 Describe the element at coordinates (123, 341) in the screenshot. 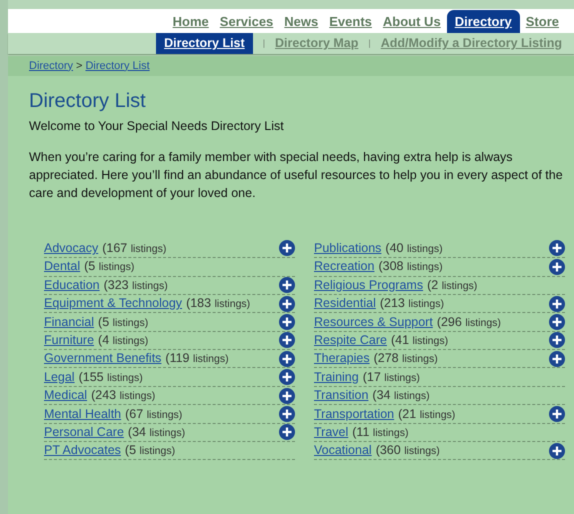

I see `listing-count: (4 listings)` at that location.